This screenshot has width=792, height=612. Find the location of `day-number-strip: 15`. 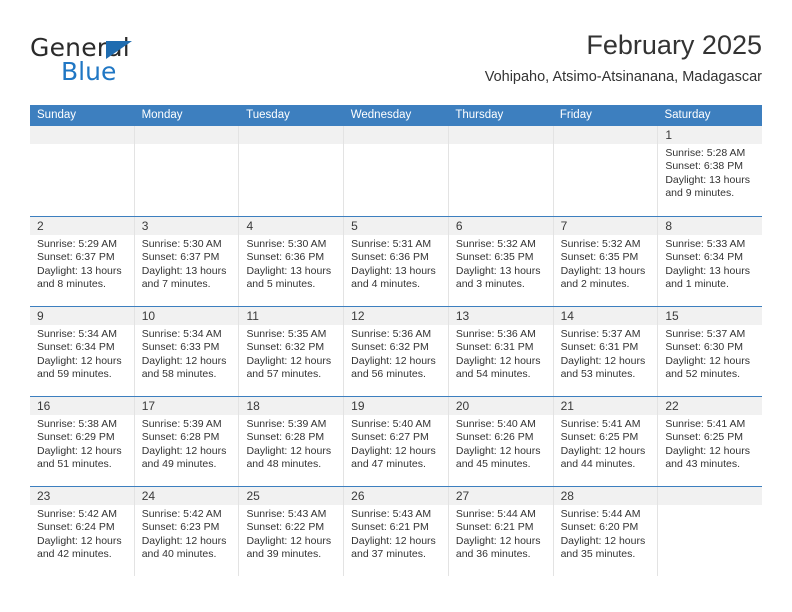

day-number-strip: 15 is located at coordinates (710, 316).